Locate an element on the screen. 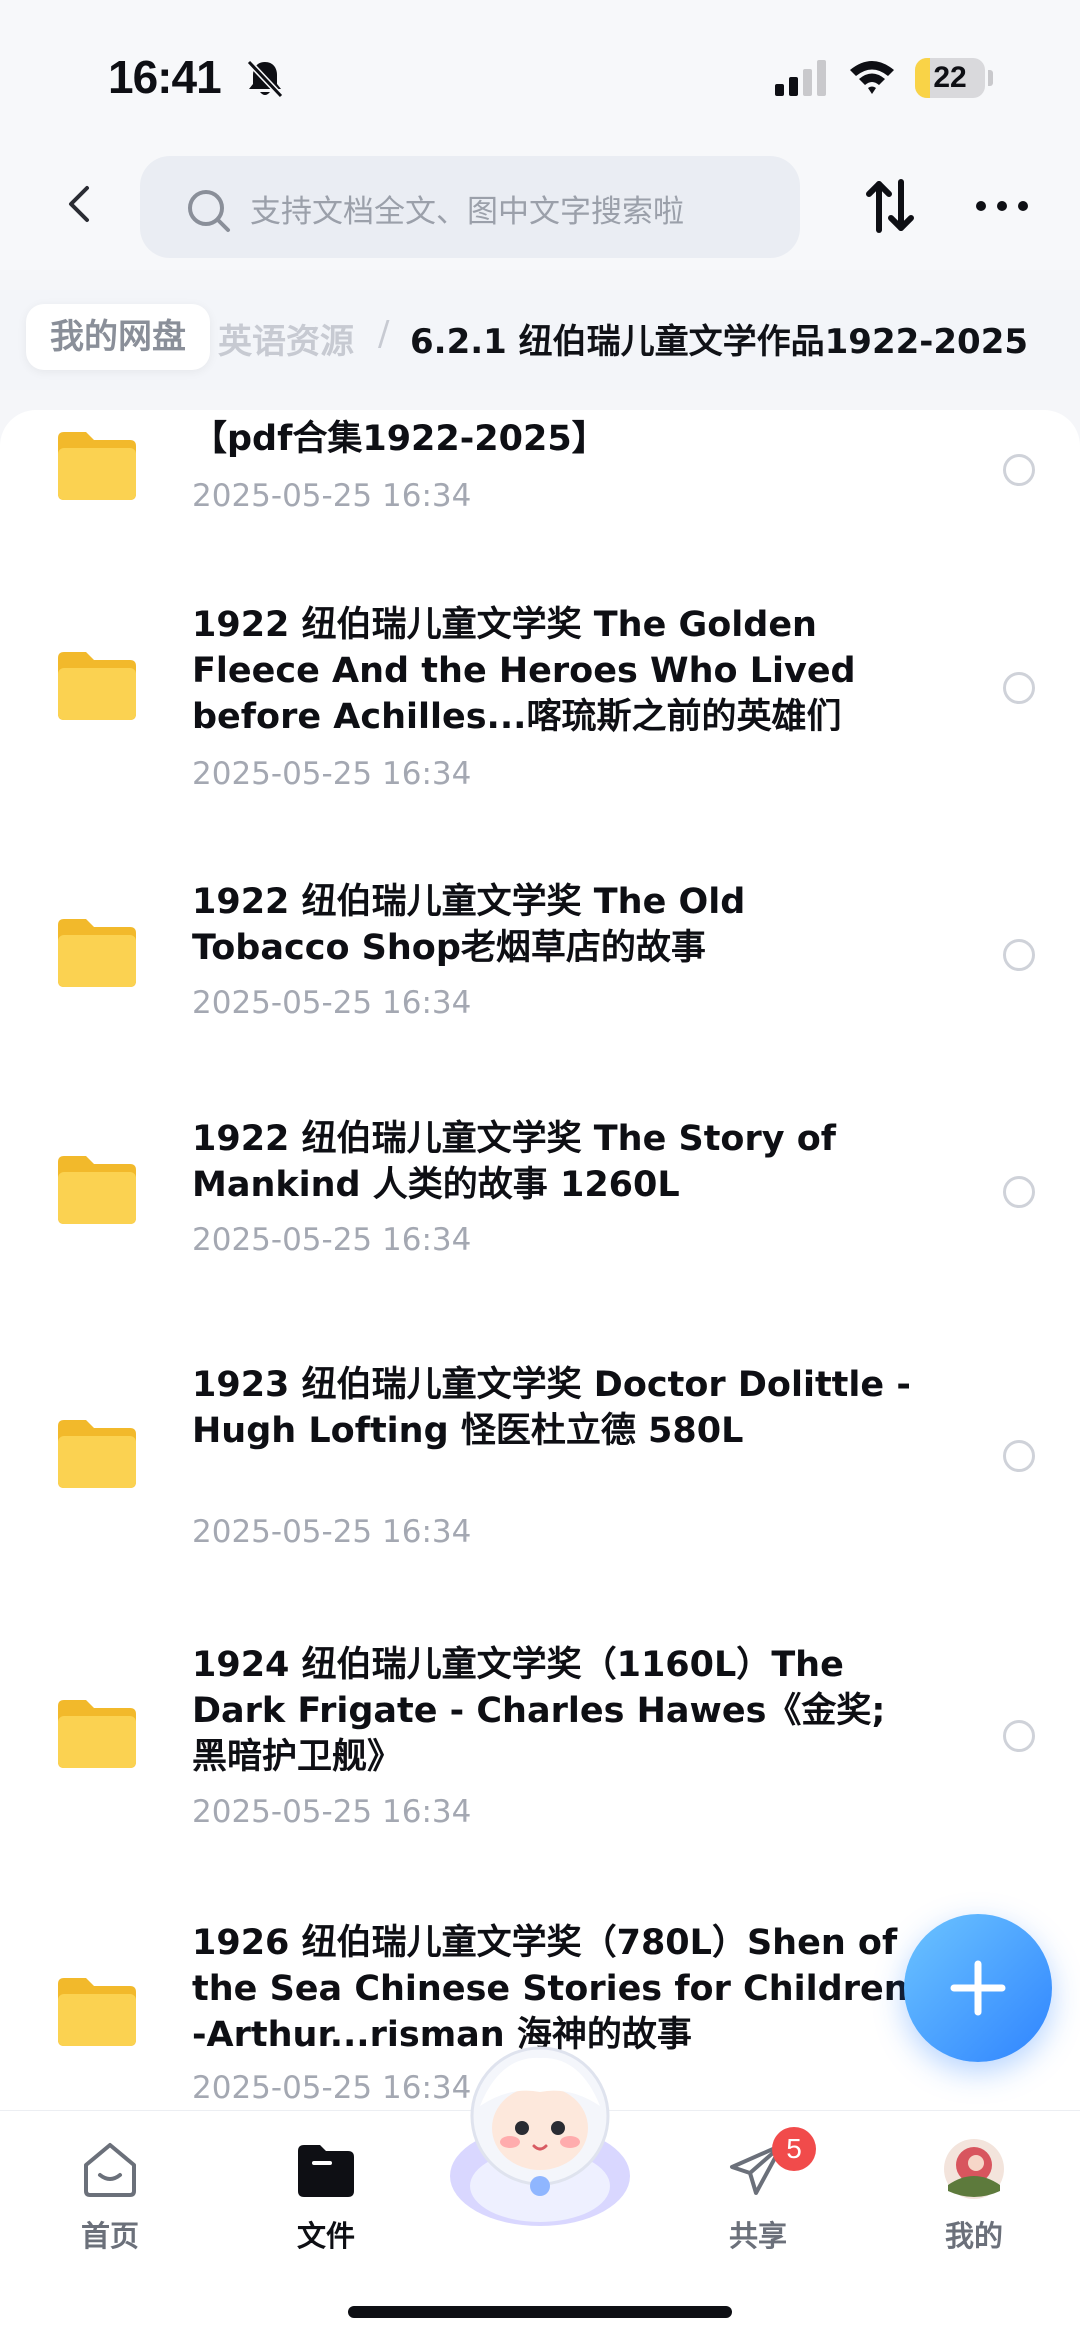  sort-icon is located at coordinates (890, 206).